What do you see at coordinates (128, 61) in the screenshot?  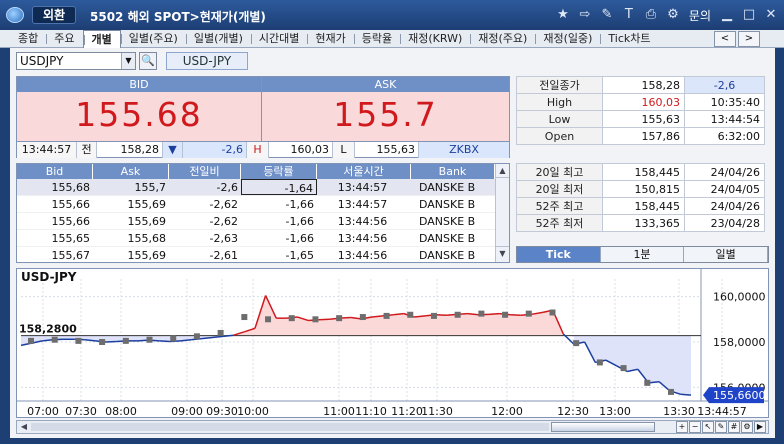 I see `chevron-down-icon: ▼` at bounding box center [128, 61].